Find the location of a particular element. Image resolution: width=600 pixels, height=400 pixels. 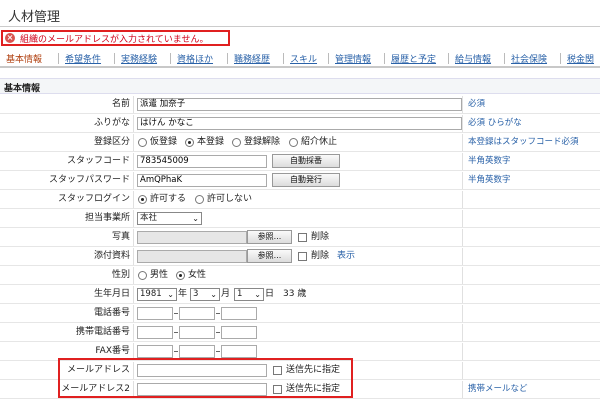

tab-preferences: 希望条件 is located at coordinates (83, 58).